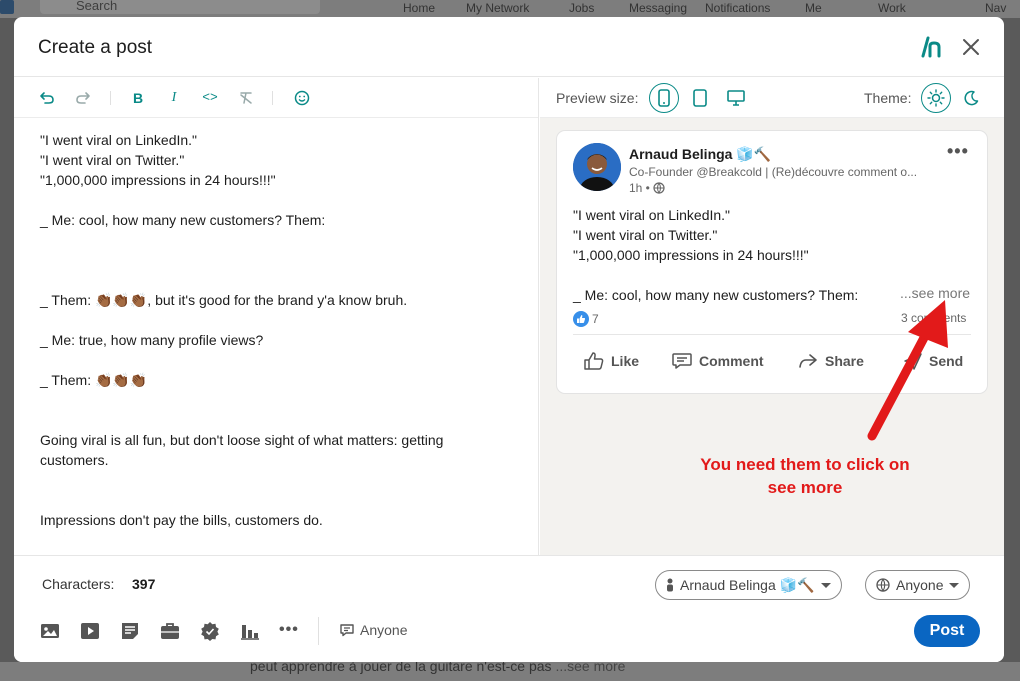 The image size is (1020, 681). Describe the element at coordinates (670, 585) in the screenshot. I see `person-icon` at that location.